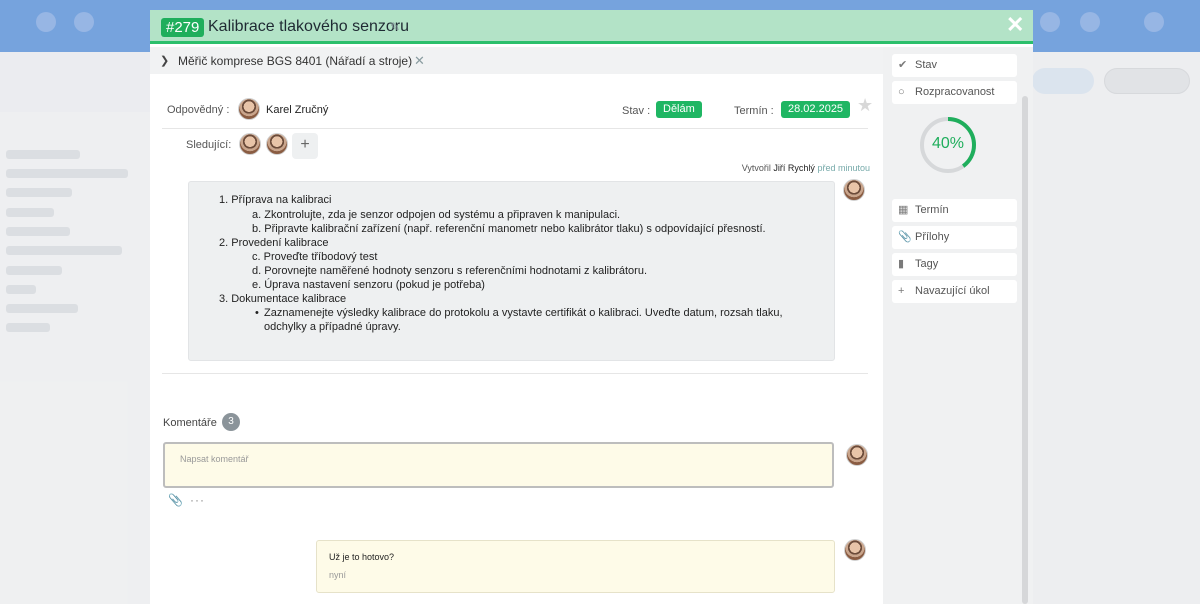 The height and width of the screenshot is (604, 1200). I want to click on comments-title: Komentáře, so click(190, 423).